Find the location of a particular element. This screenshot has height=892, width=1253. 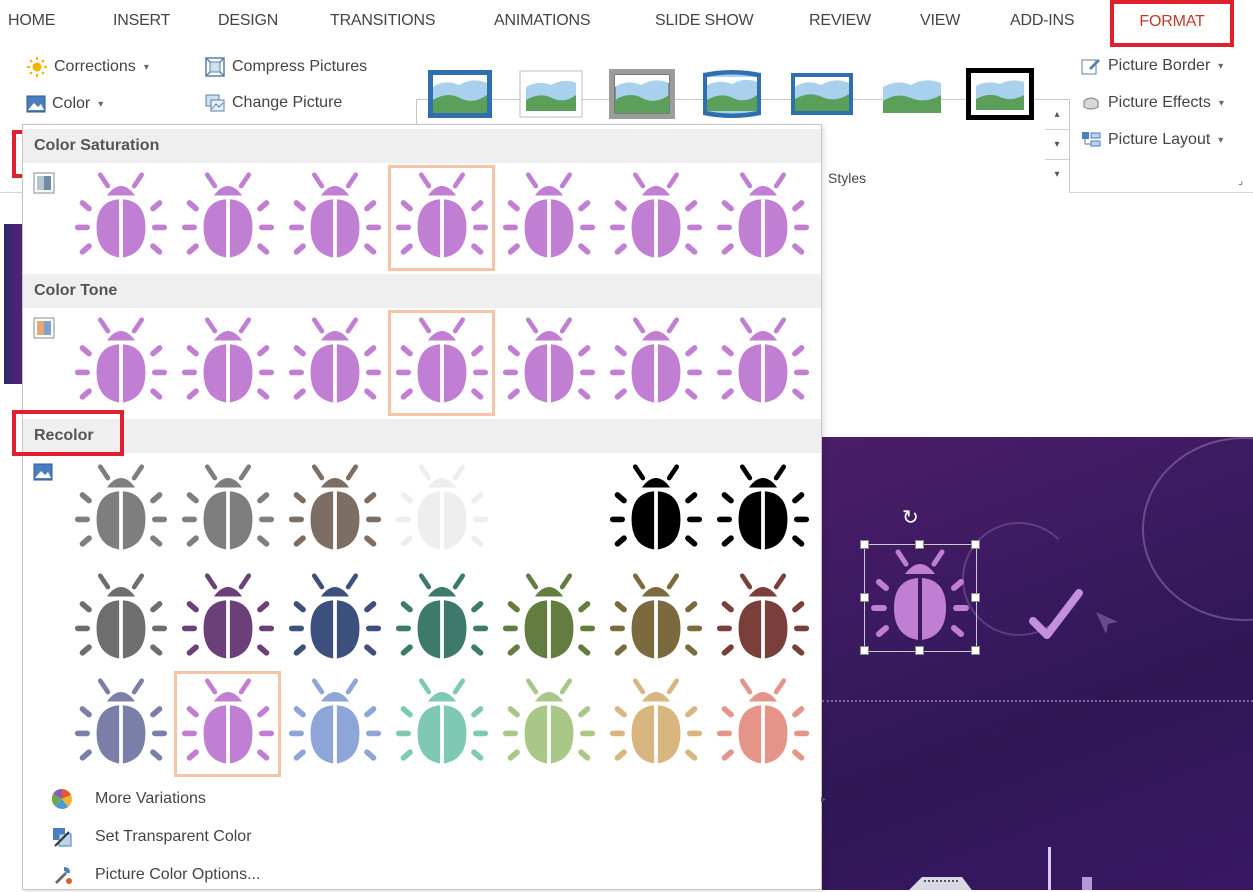

swatch-dark-red is located at coordinates (762, 619).